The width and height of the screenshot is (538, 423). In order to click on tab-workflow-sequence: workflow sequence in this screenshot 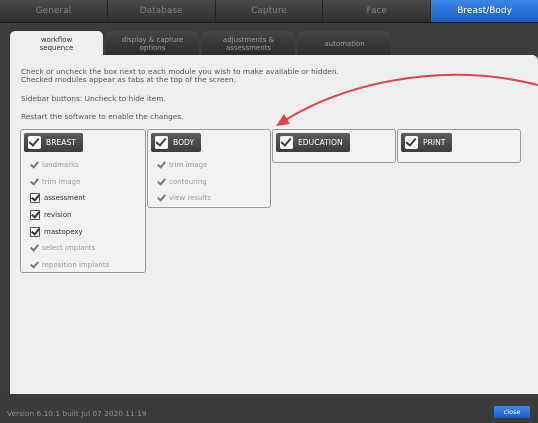, I will do `click(56, 43)`.